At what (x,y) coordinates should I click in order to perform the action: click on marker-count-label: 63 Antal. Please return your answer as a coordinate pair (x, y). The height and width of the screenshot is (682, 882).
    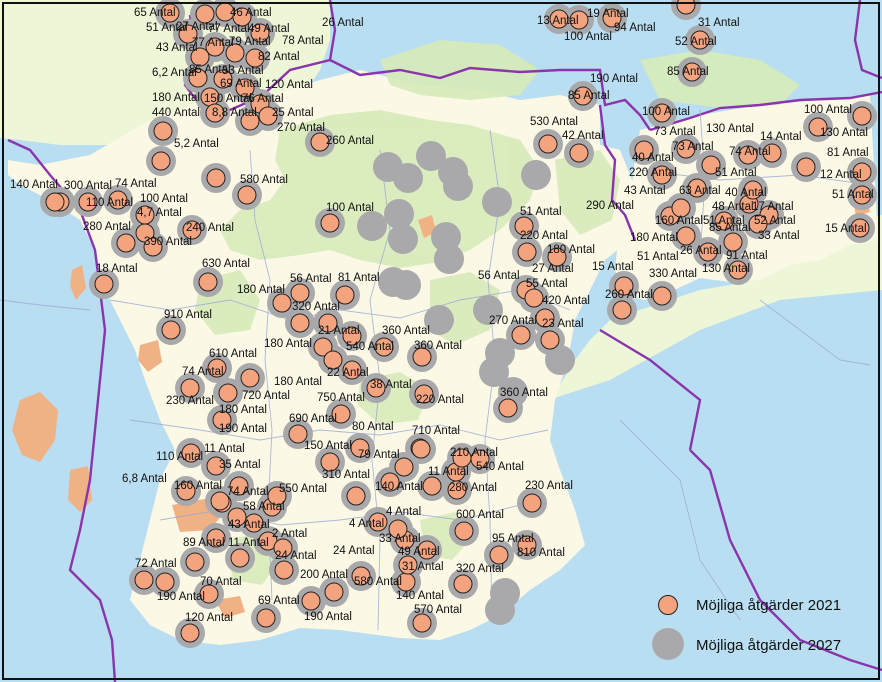
    Looking at the image, I should click on (700, 191).